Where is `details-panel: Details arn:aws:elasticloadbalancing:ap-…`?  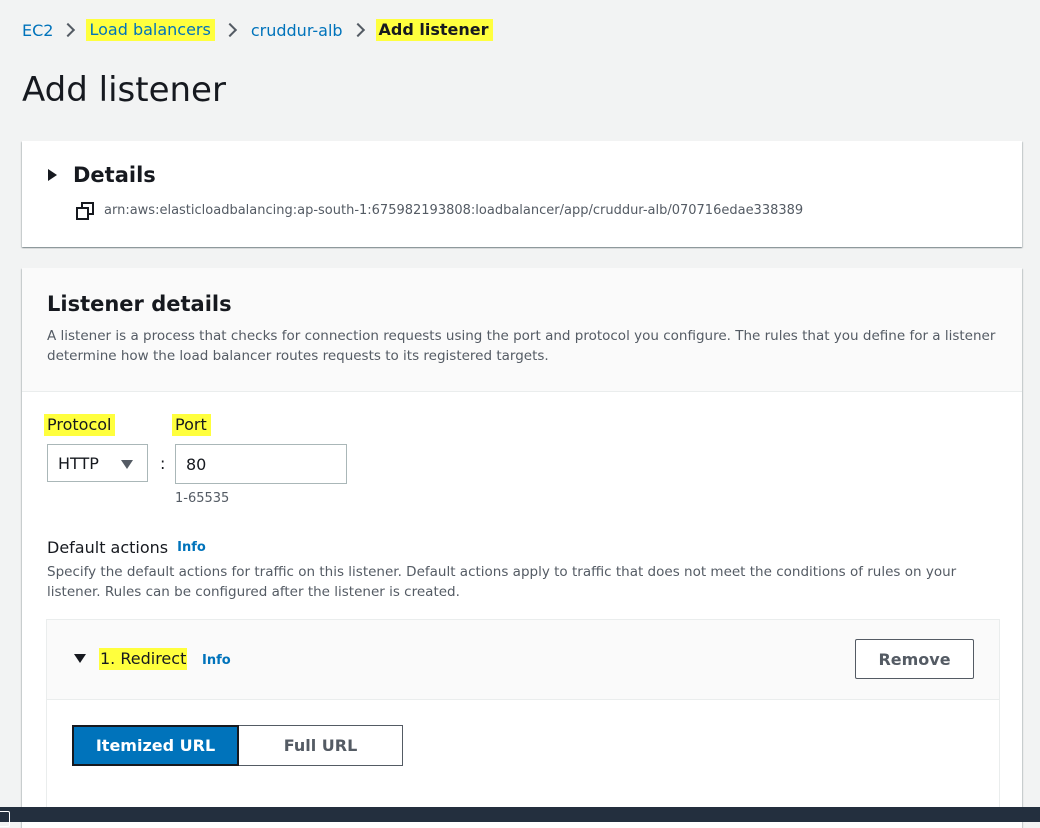
details-panel: Details arn:aws:elasticloadbalancing:ap-… is located at coordinates (522, 194).